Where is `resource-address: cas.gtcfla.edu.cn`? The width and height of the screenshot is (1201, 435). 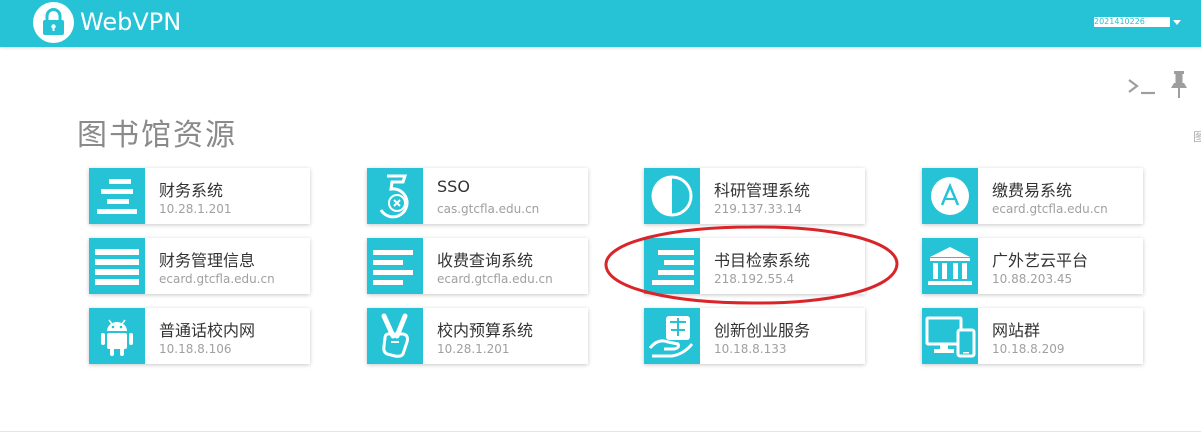 resource-address: cas.gtcfla.edu.cn is located at coordinates (488, 209).